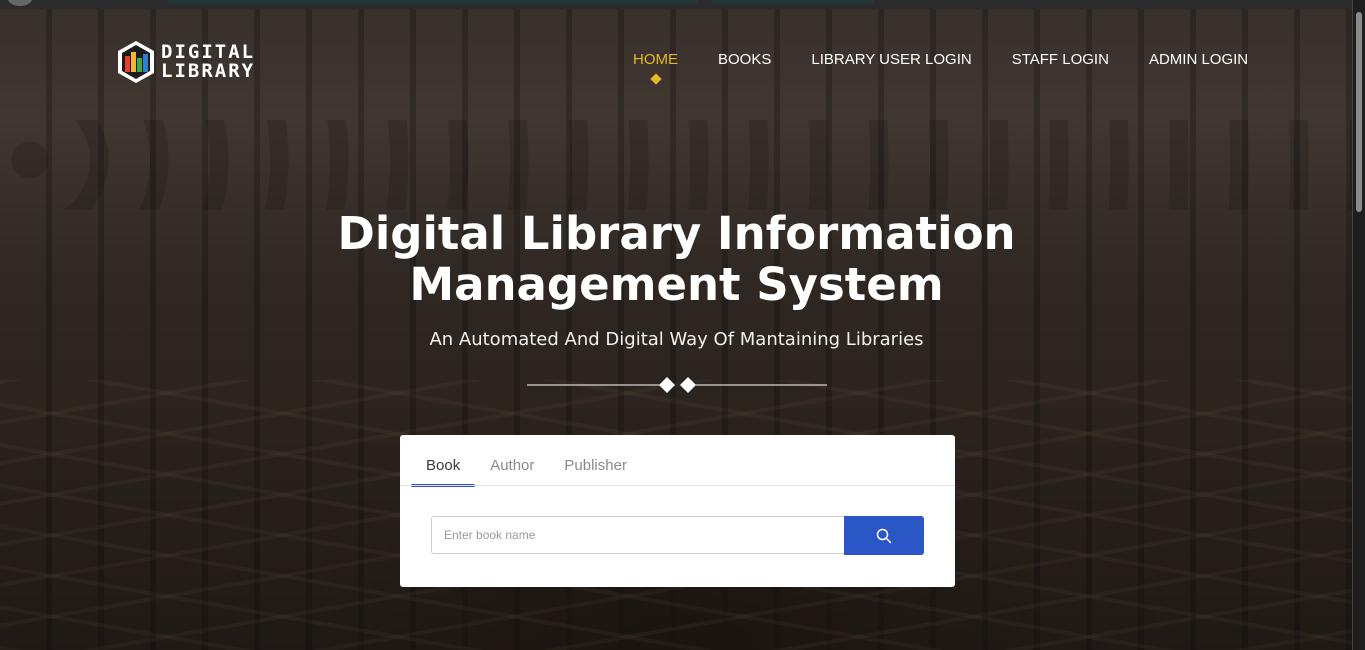 The width and height of the screenshot is (1365, 650). I want to click on tabs-divider, so click(677, 485).